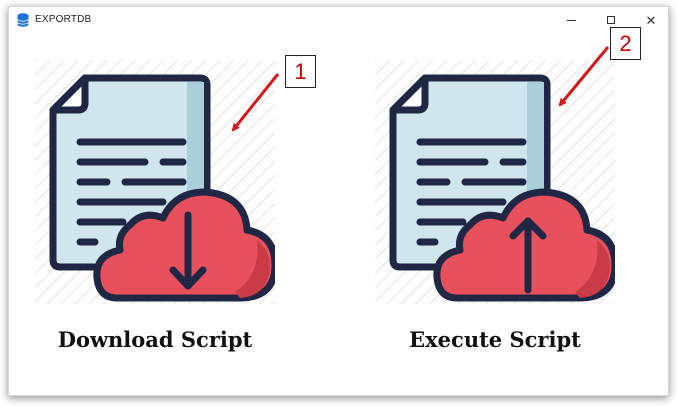 This screenshot has width=677, height=406. I want to click on annotation-callout-1: 1, so click(300, 71).